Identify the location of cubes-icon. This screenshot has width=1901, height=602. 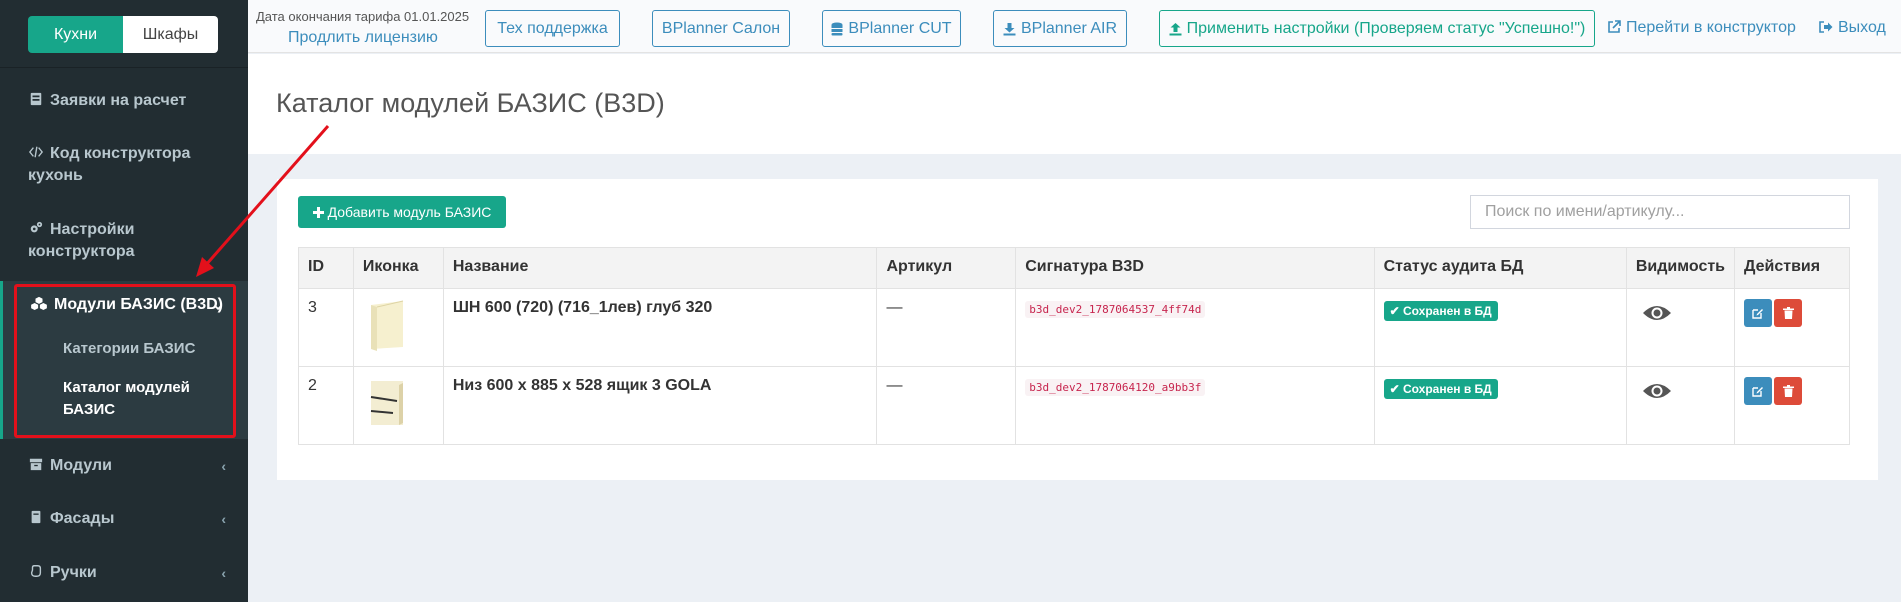
(39, 303).